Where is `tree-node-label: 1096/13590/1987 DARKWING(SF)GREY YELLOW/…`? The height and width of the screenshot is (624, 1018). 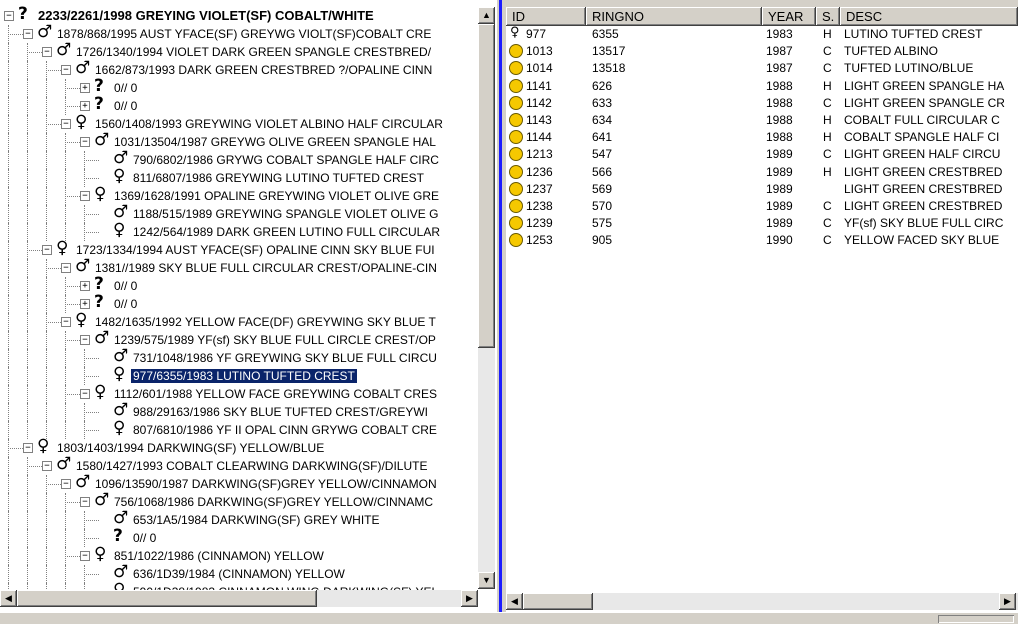
tree-node-label: 1096/13590/1987 DARKWING(SF)GREY YELLOW/… is located at coordinates (266, 484).